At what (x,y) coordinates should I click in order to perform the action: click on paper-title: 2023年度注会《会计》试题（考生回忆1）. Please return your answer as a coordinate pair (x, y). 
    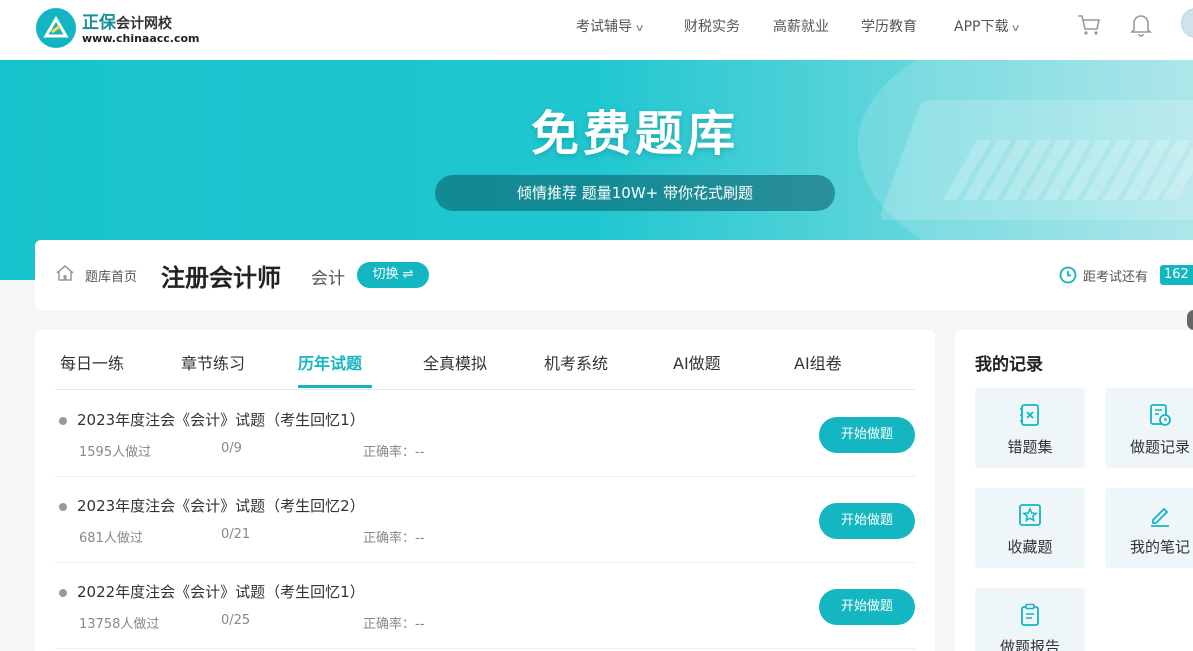
    Looking at the image, I should click on (221, 419).